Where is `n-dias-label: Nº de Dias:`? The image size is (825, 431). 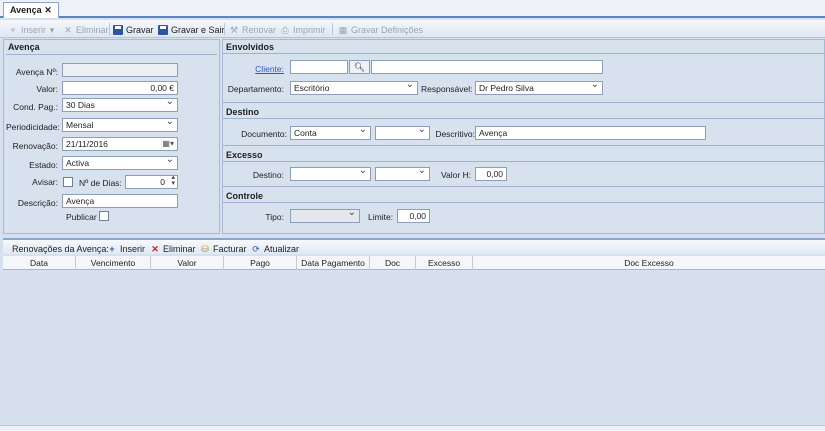
n-dias-label: Nº de Dias: is located at coordinates (100, 183).